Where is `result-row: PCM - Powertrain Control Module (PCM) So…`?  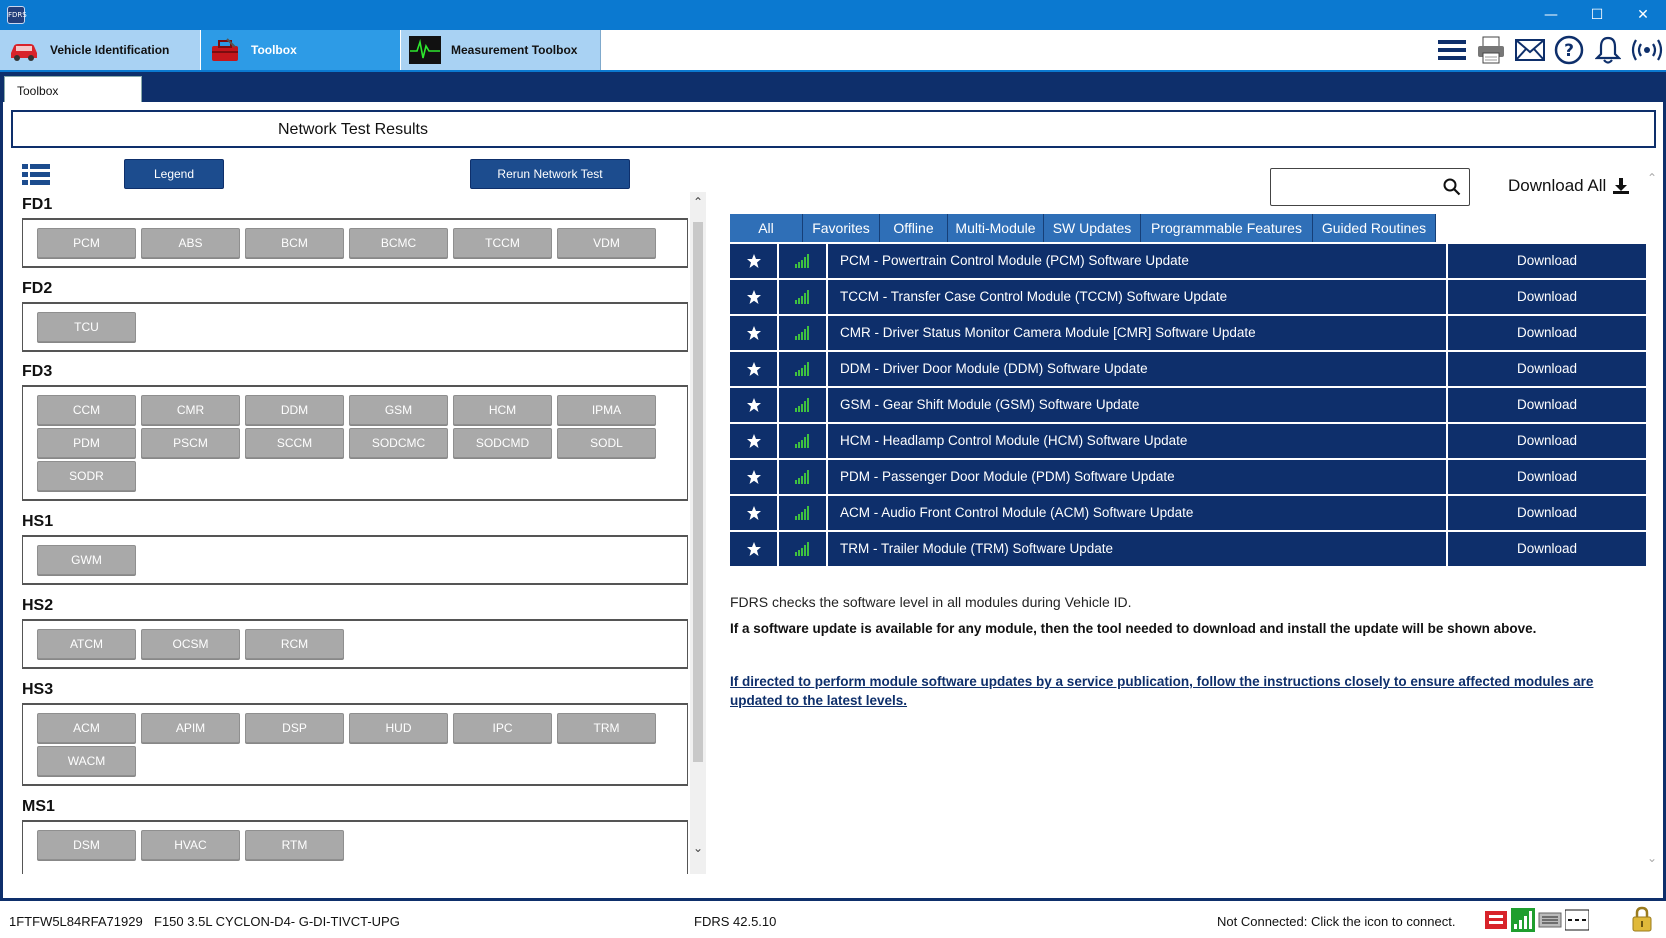 result-row: PCM - Powertrain Control Module (PCM) So… is located at coordinates (1188, 261).